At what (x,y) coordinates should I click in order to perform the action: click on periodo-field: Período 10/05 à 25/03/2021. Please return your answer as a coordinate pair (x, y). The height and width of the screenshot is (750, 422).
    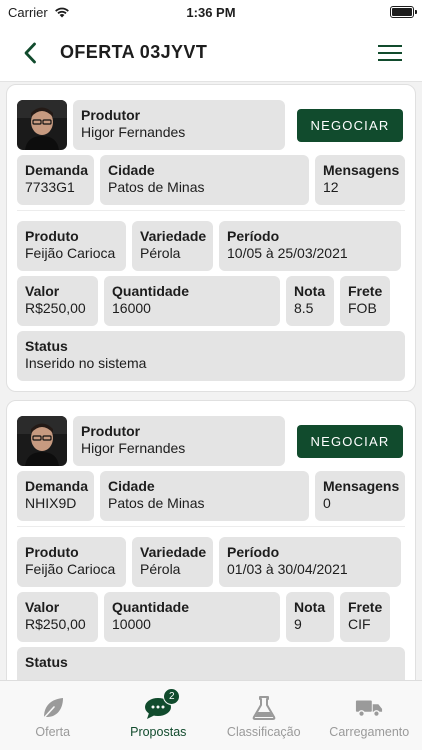
    Looking at the image, I should click on (310, 246).